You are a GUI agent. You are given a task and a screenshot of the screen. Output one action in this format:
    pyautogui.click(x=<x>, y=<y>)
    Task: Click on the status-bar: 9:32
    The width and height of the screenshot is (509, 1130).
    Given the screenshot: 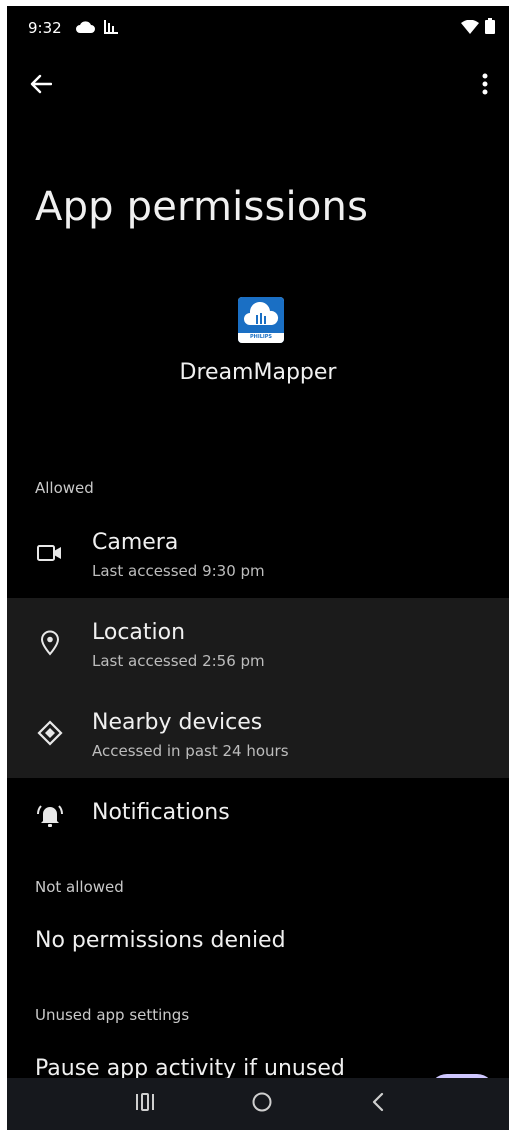 What is the action you would take?
    pyautogui.click(x=258, y=28)
    